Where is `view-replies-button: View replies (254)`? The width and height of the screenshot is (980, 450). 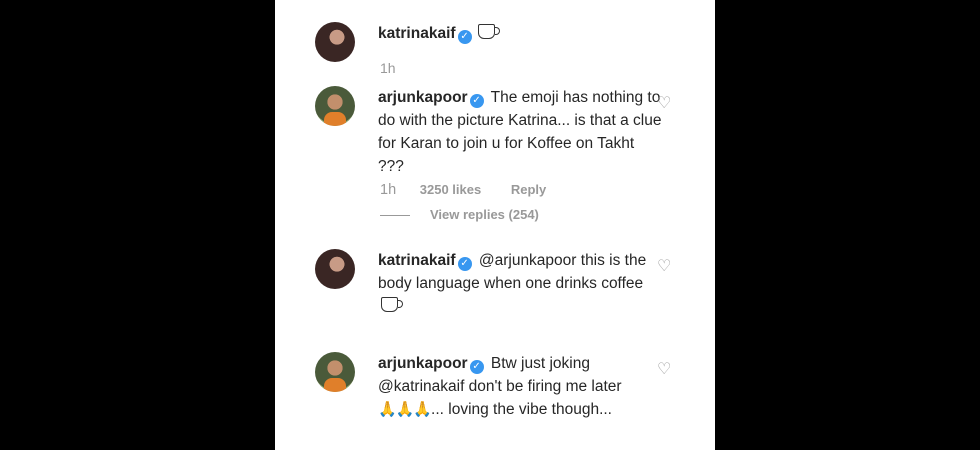 view-replies-button: View replies (254) is located at coordinates (459, 214).